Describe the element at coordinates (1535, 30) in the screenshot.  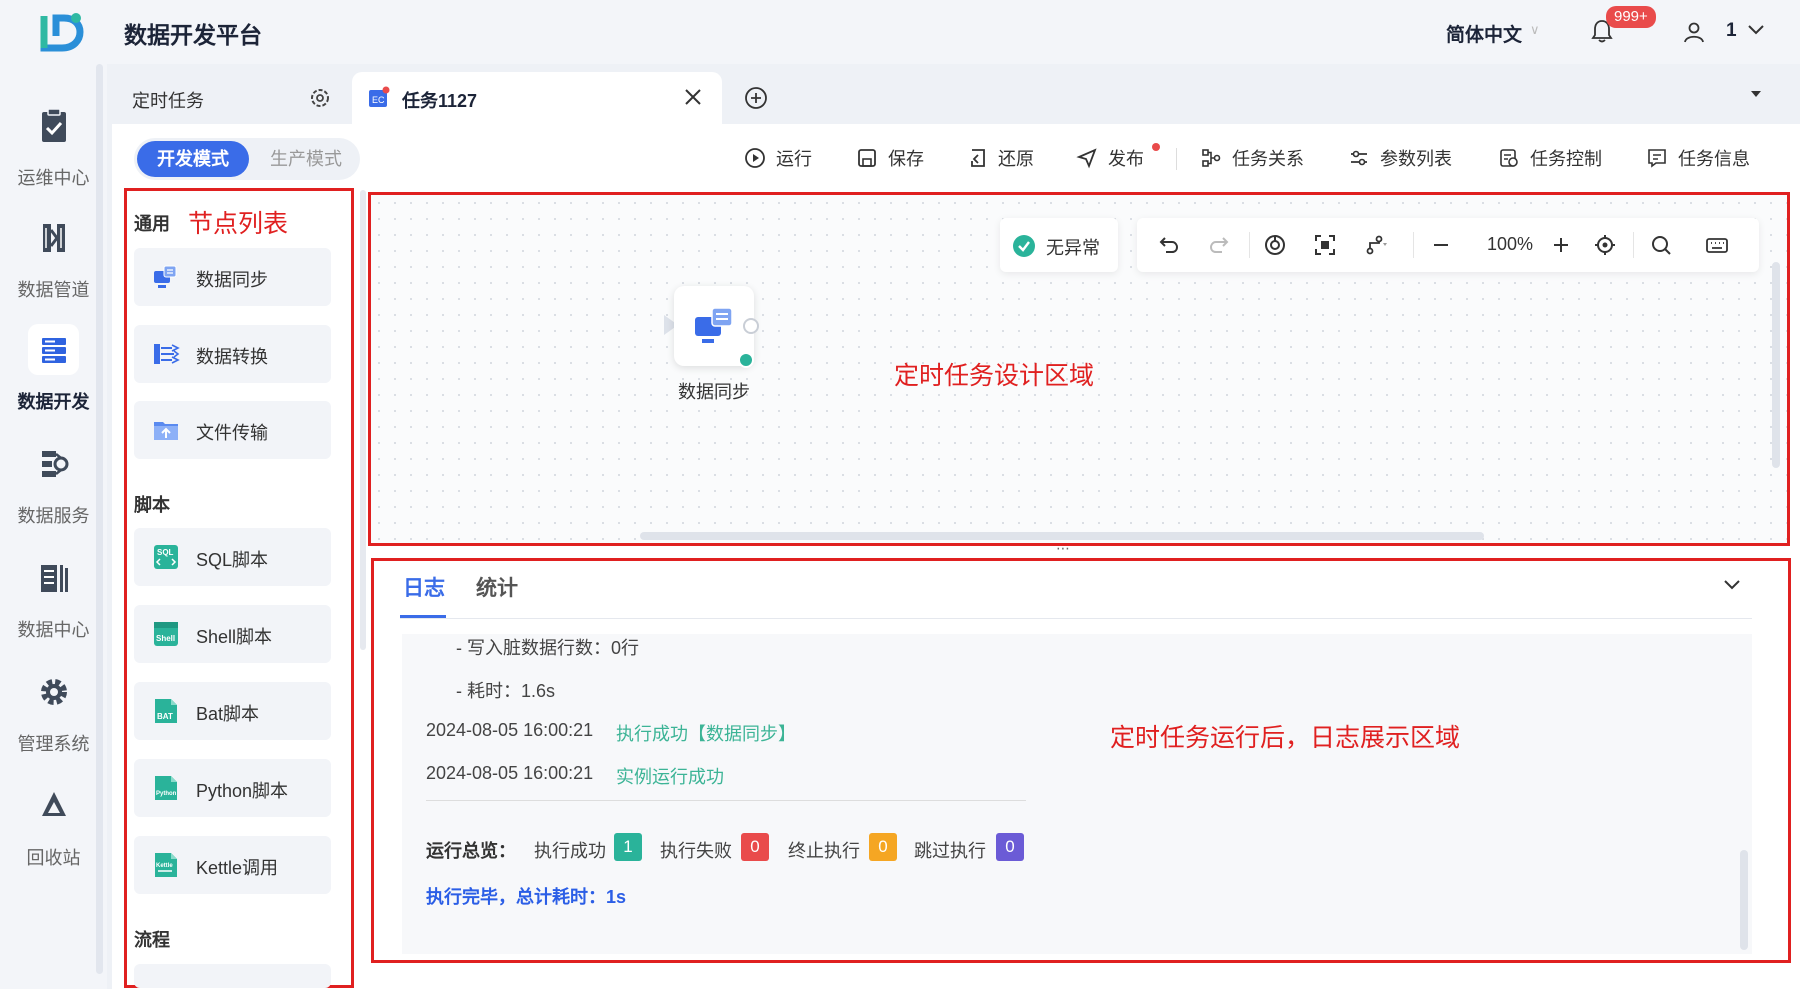
I see `chevron-down-icon: ∨` at that location.